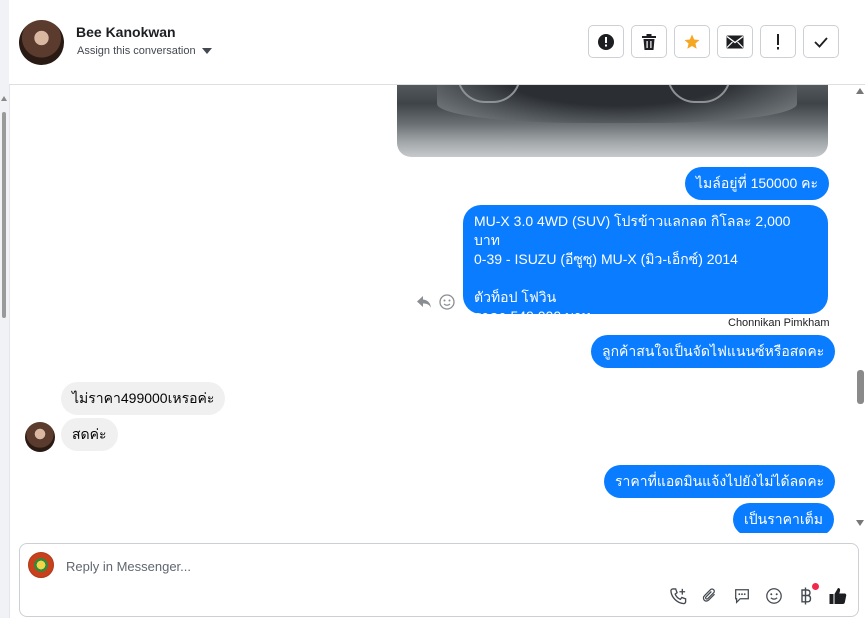  I want to click on follow-up-button, so click(778, 41).